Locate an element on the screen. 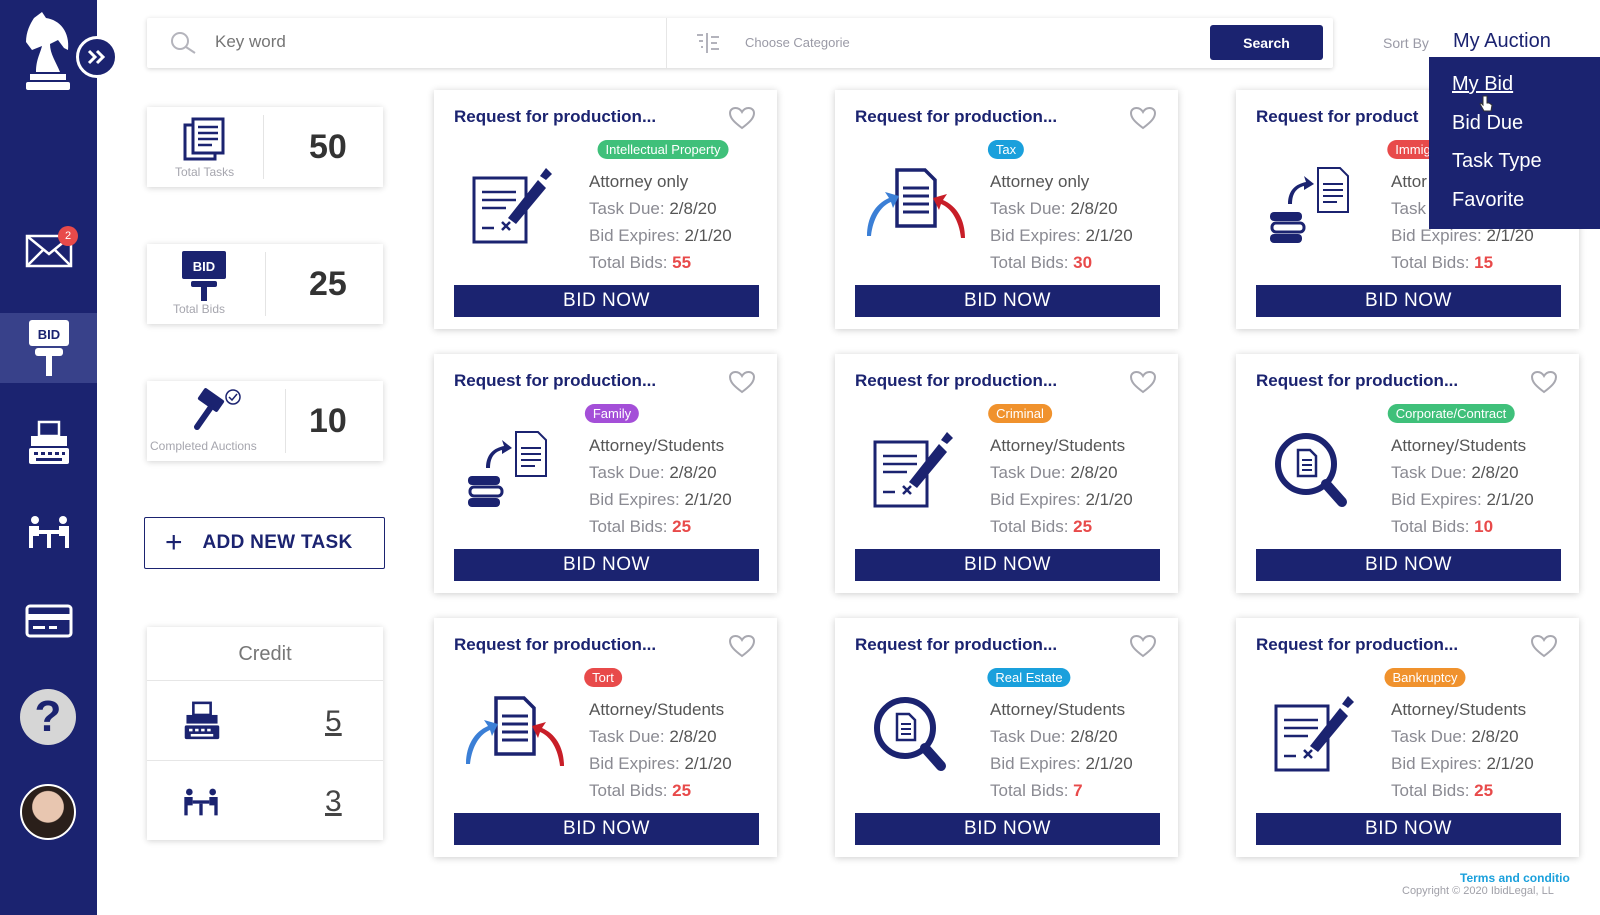 The image size is (1600, 915). double-chevron-right-icon is located at coordinates (96, 57).